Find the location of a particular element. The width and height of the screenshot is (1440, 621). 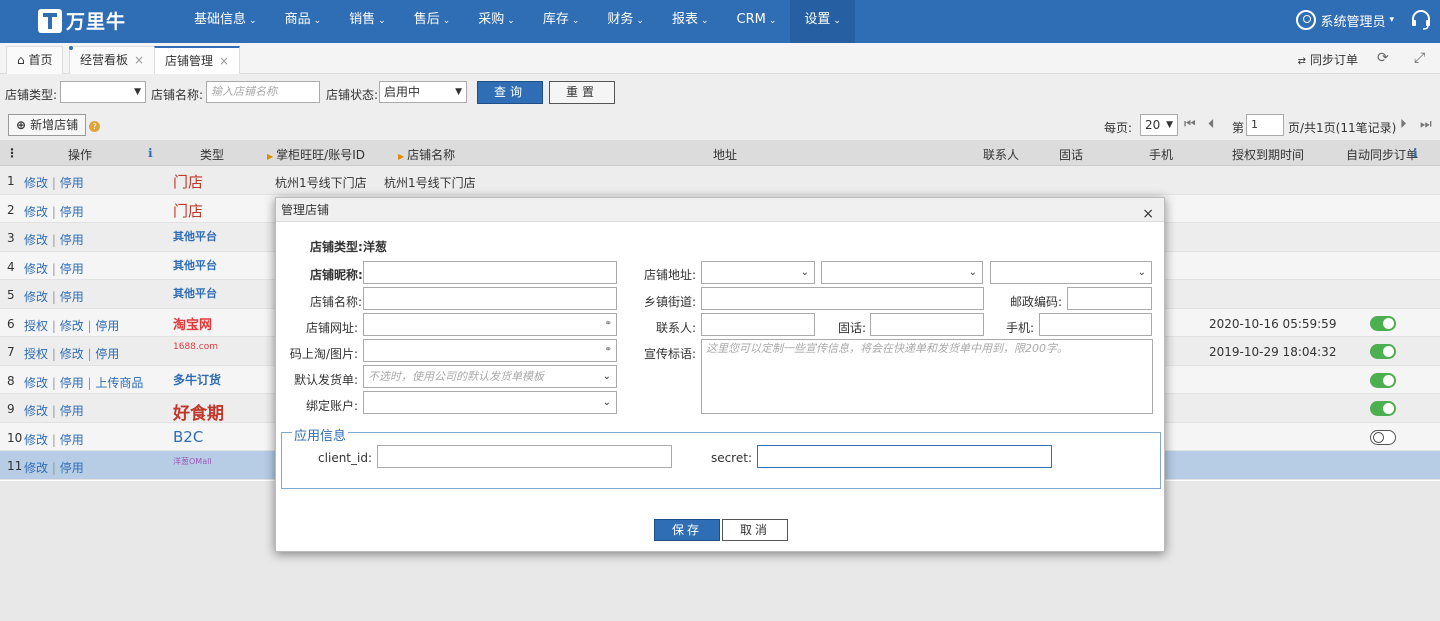

header-account: 掌柜旺旺/账号ID is located at coordinates (316, 154).